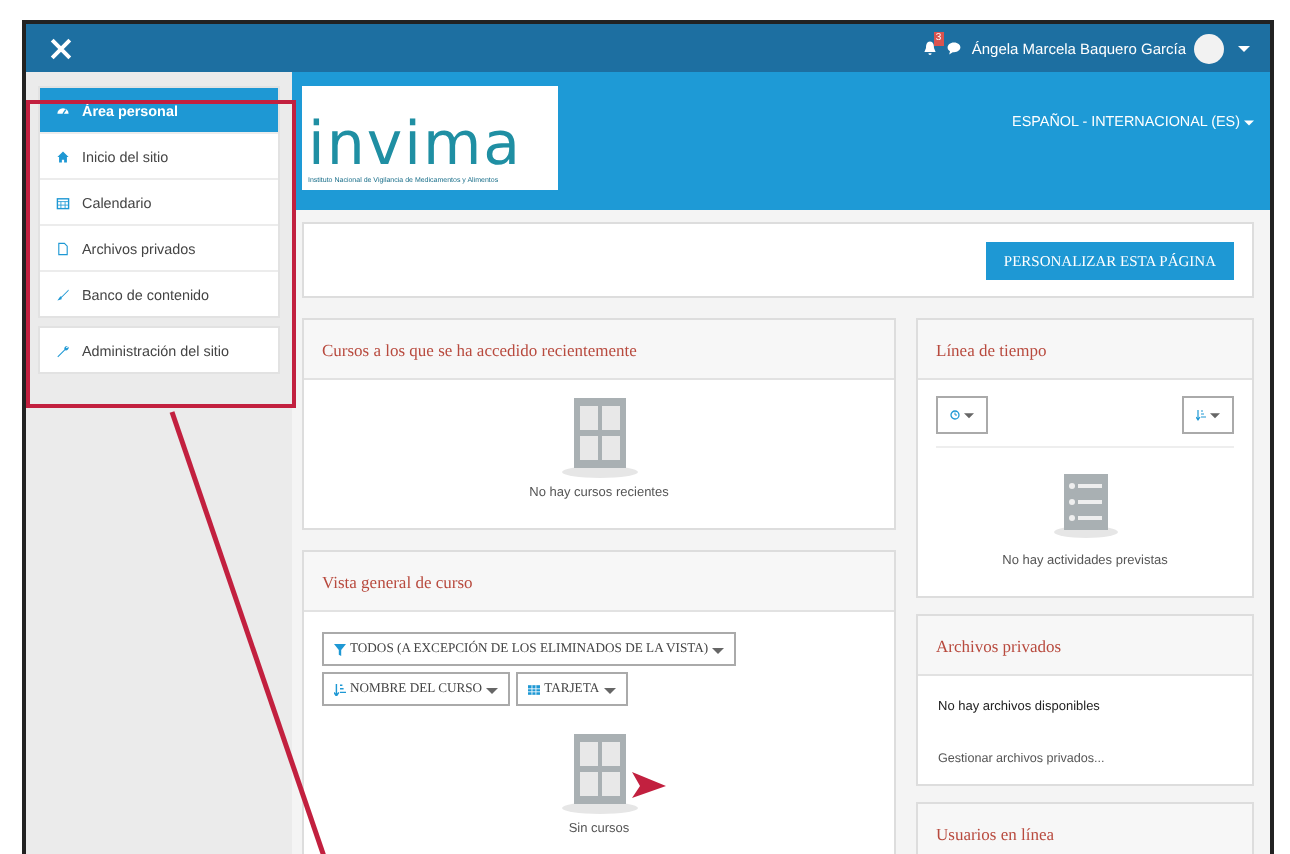 The image size is (1290, 854). Describe the element at coordinates (534, 689) in the screenshot. I see `grid-icon` at that location.